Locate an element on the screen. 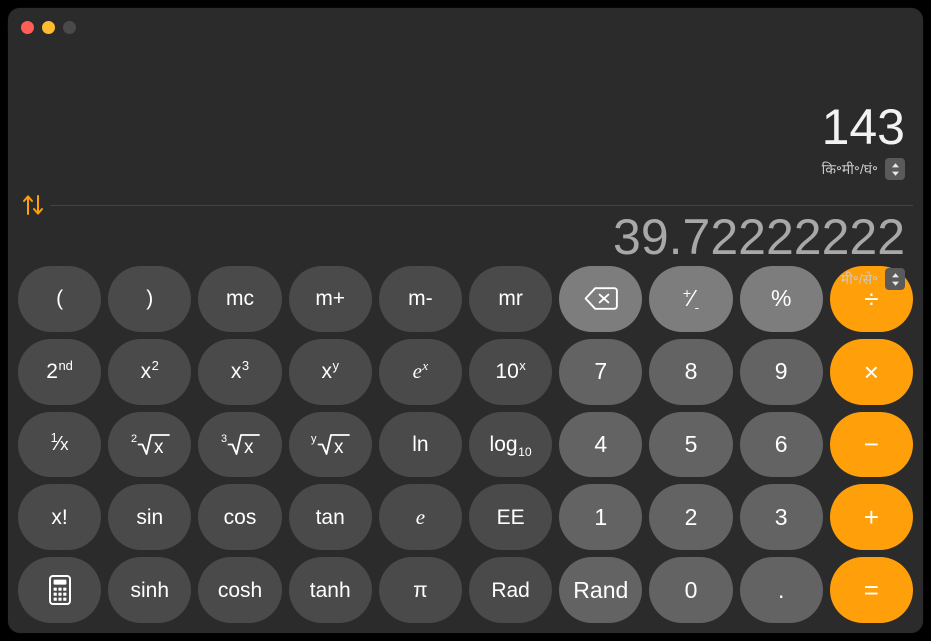  key-exp-ten: 10x is located at coordinates (510, 371).